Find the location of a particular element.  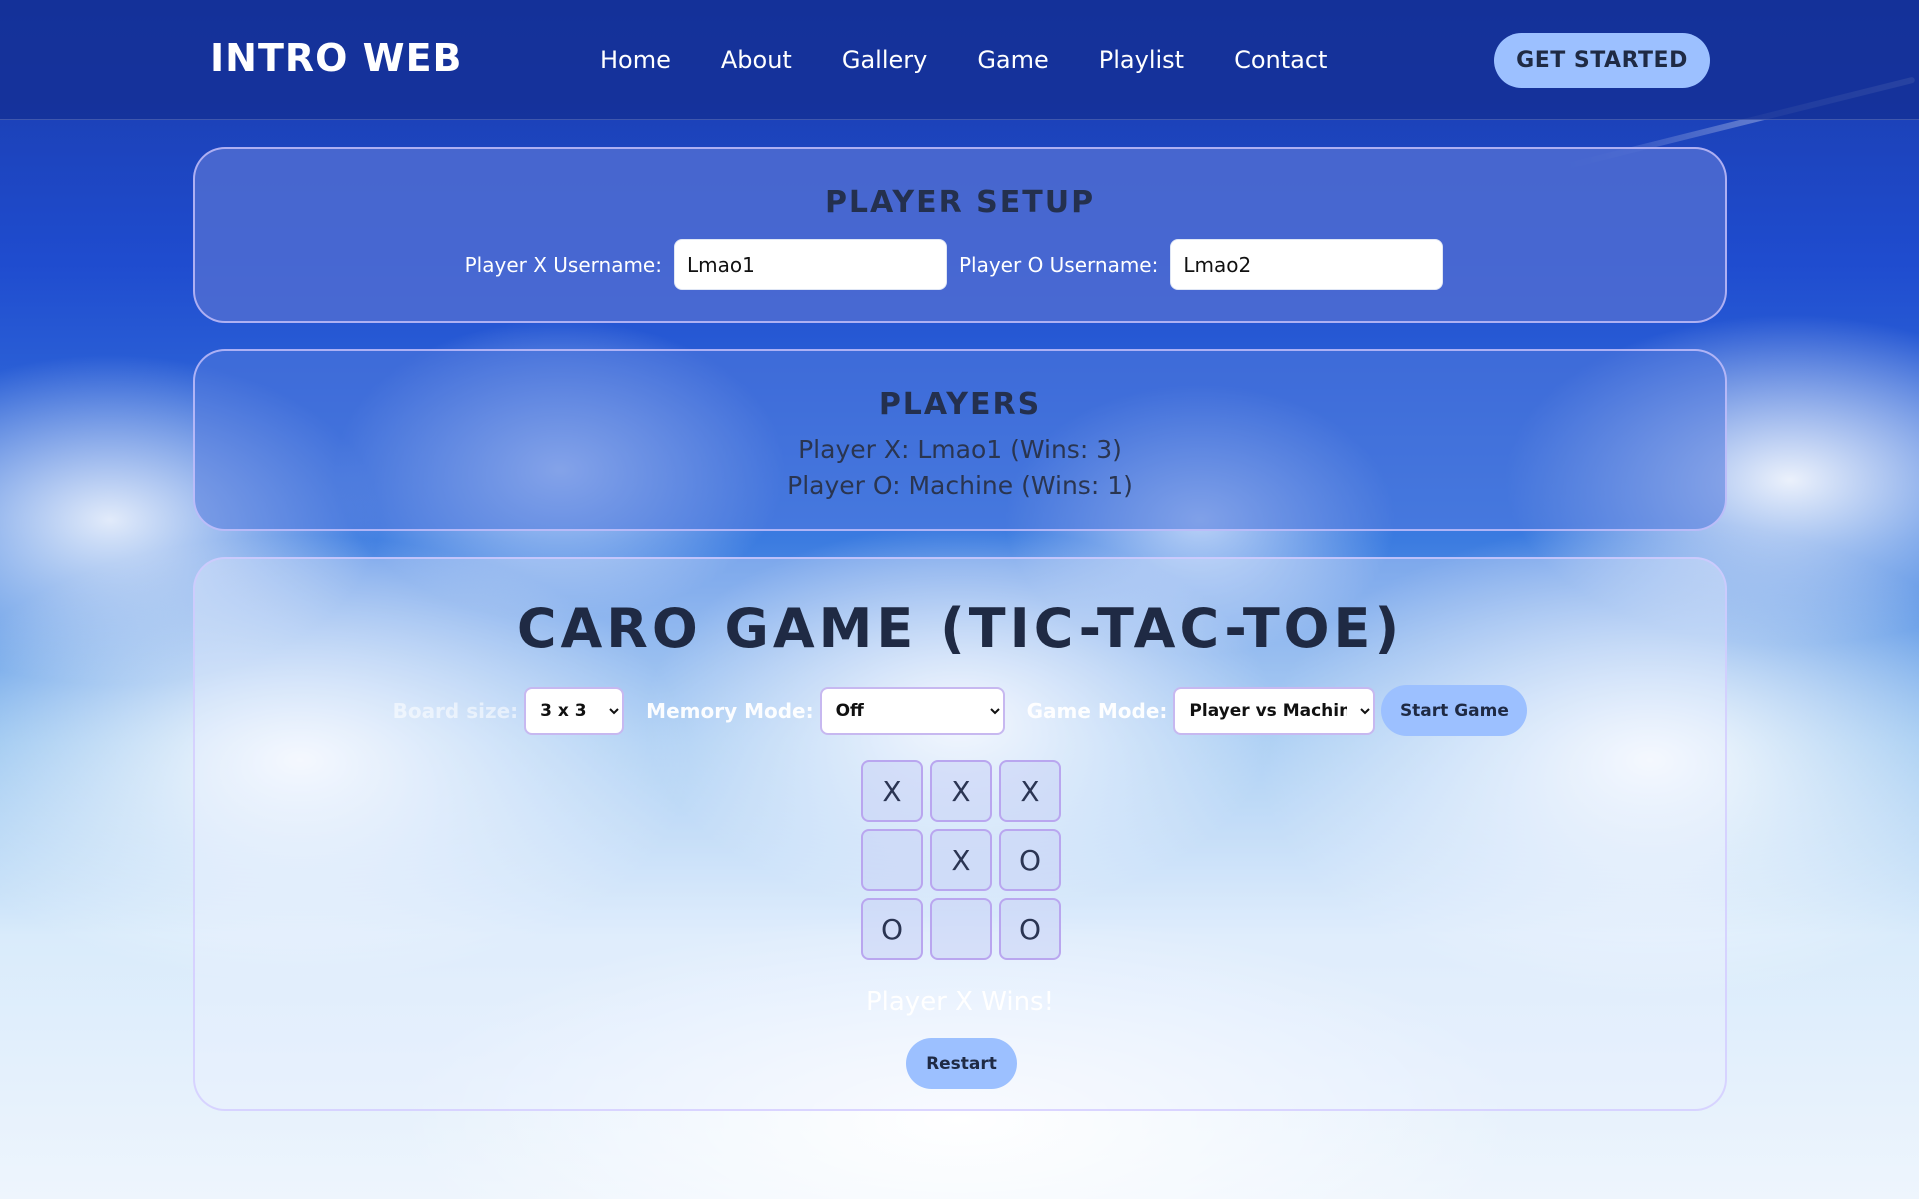

player-setup-row: Player X Username: Player O Username: is located at coordinates (960, 264).